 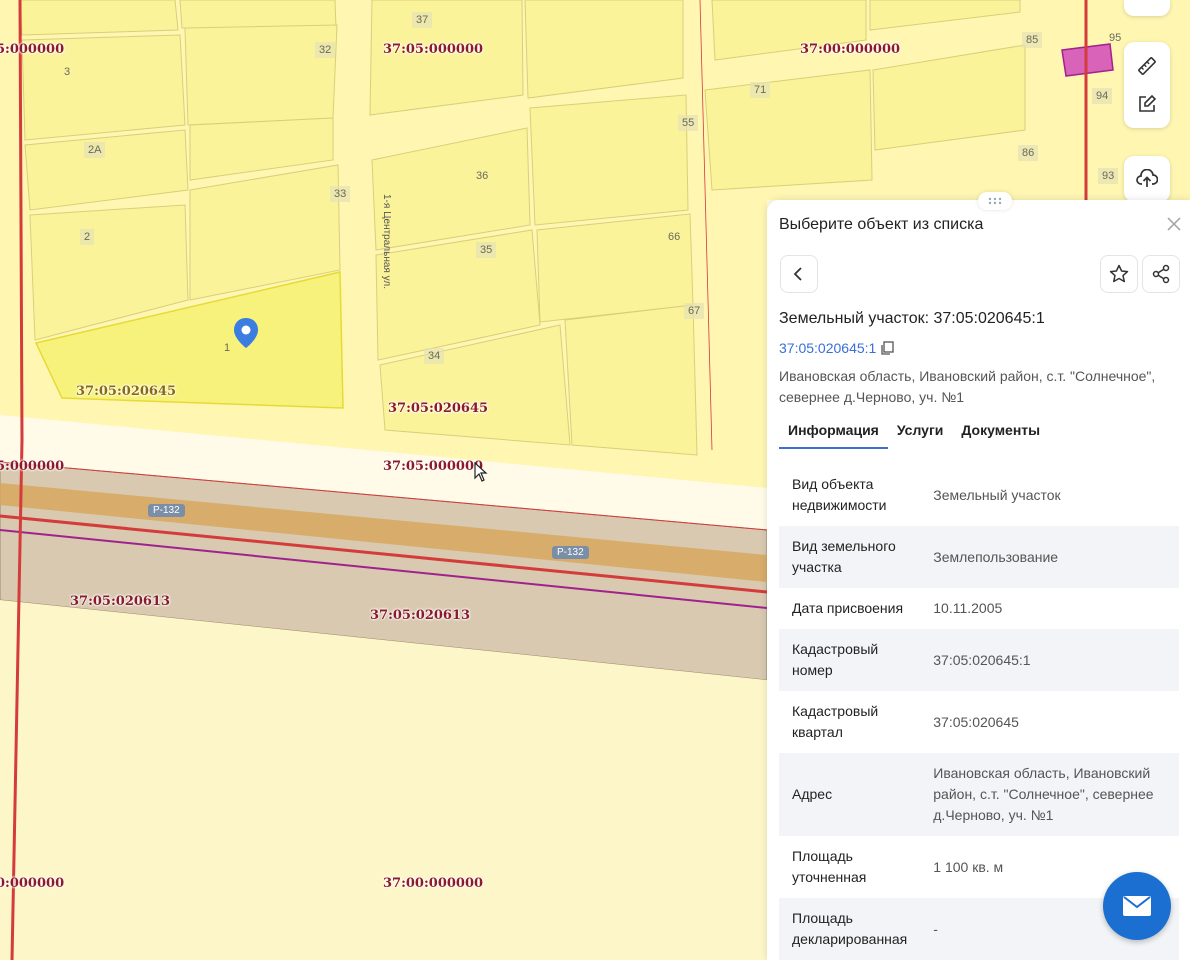 What do you see at coordinates (482, 176) in the screenshot?
I see `house-number: 36` at bounding box center [482, 176].